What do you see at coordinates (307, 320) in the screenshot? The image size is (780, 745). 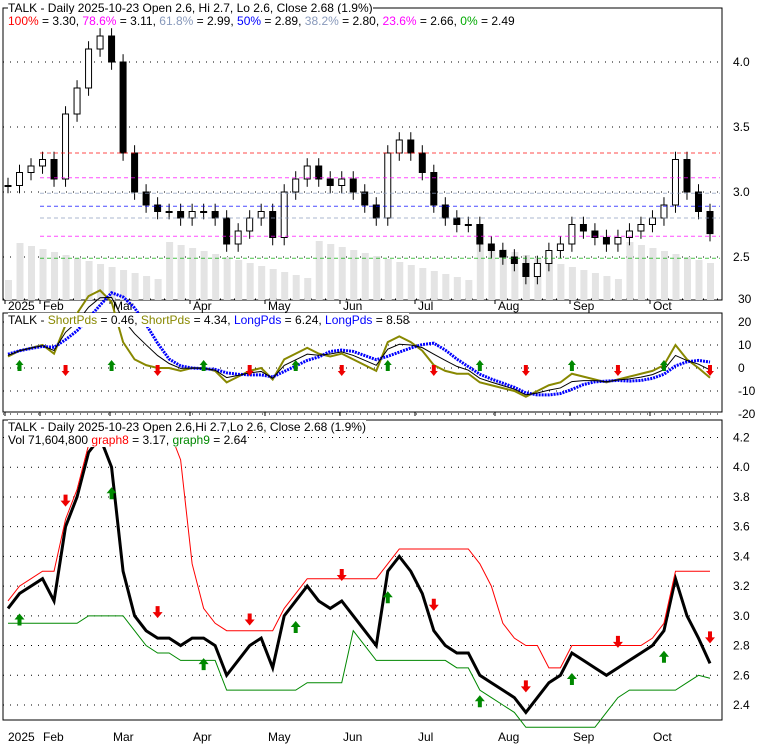 I see `osc-value: 6.24` at bounding box center [307, 320].